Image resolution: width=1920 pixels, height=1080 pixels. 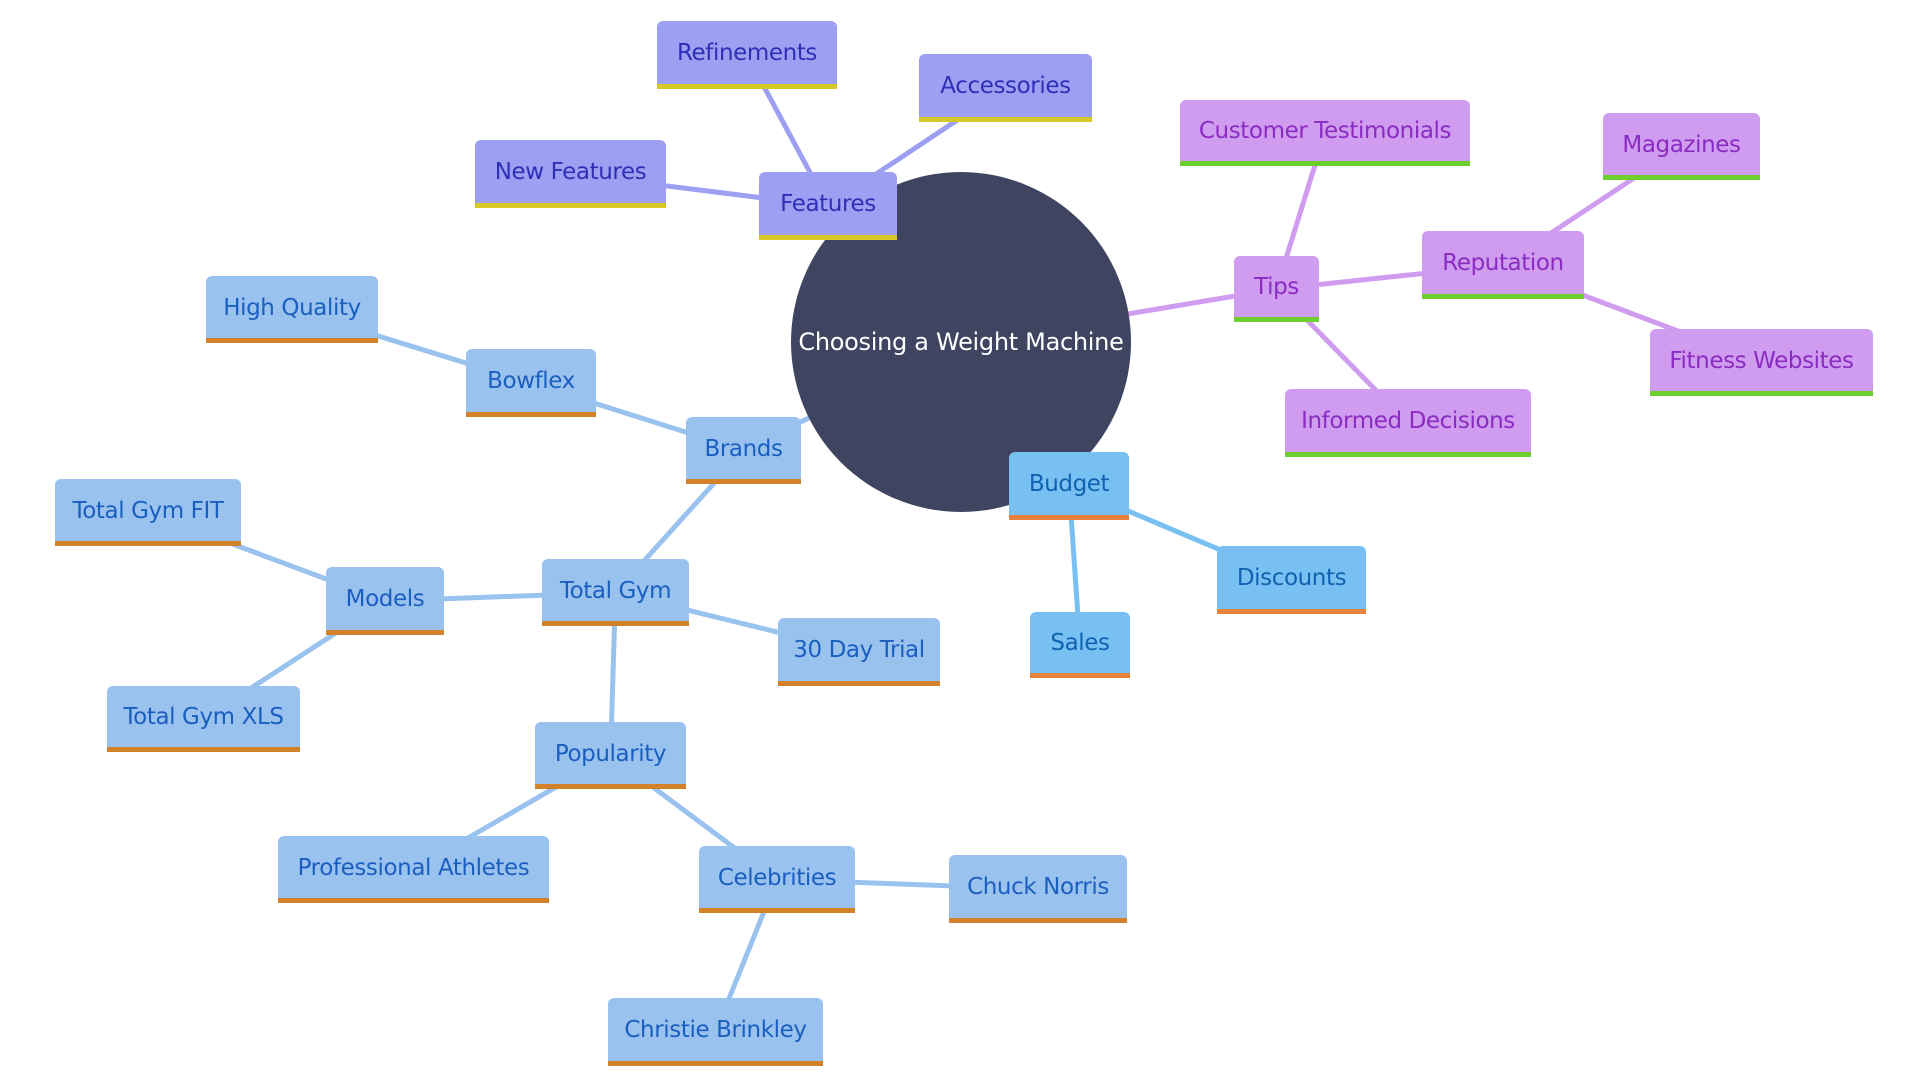 I want to click on node-label: Total Gym, so click(x=615, y=590).